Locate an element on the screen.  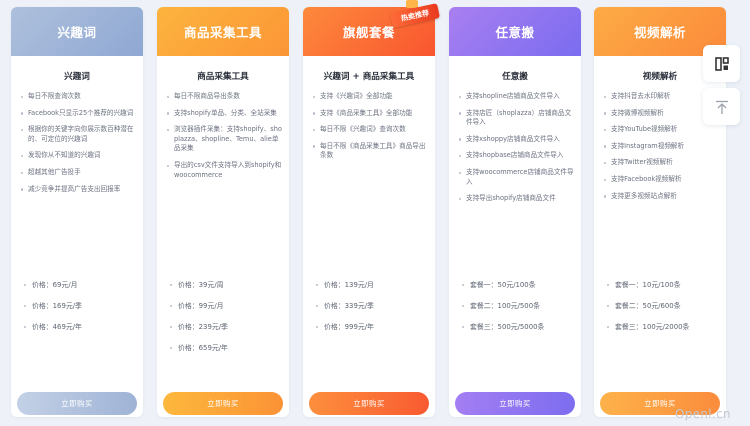
price-list: 价格：69元/月 价格：169元/季 价格：469元/年 is located at coordinates (80, 311).